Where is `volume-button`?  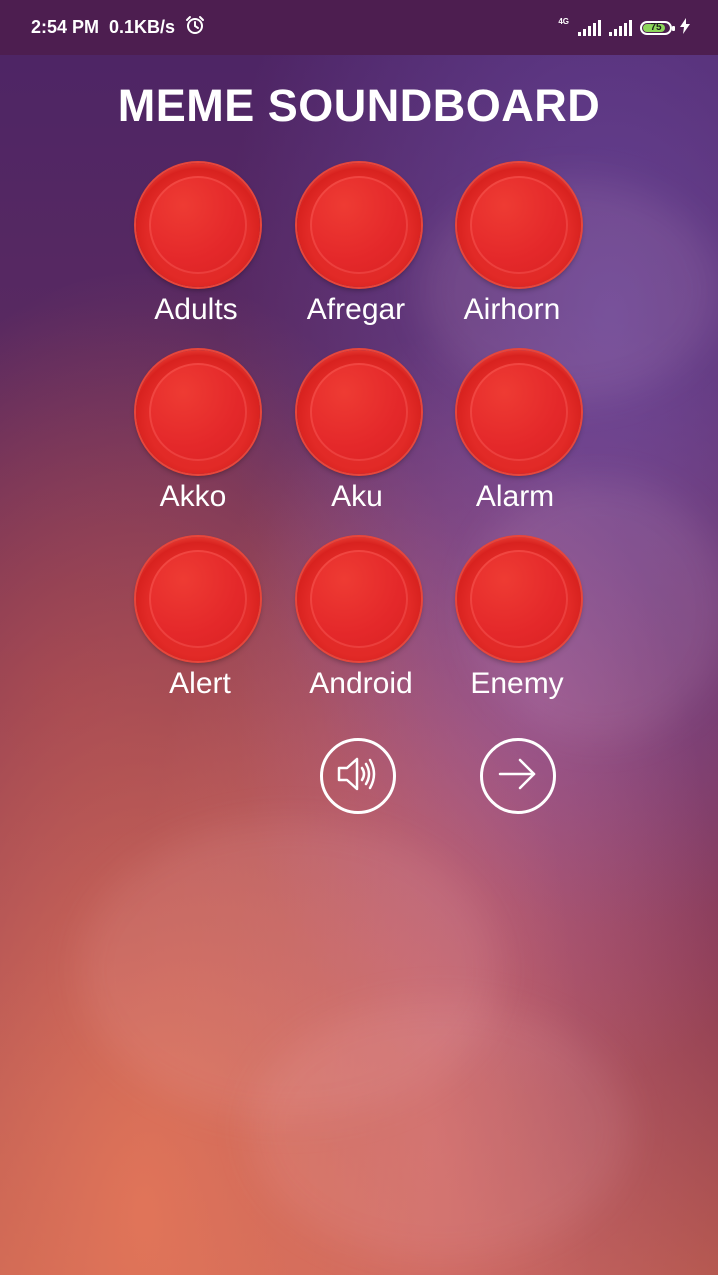 volume-button is located at coordinates (358, 776).